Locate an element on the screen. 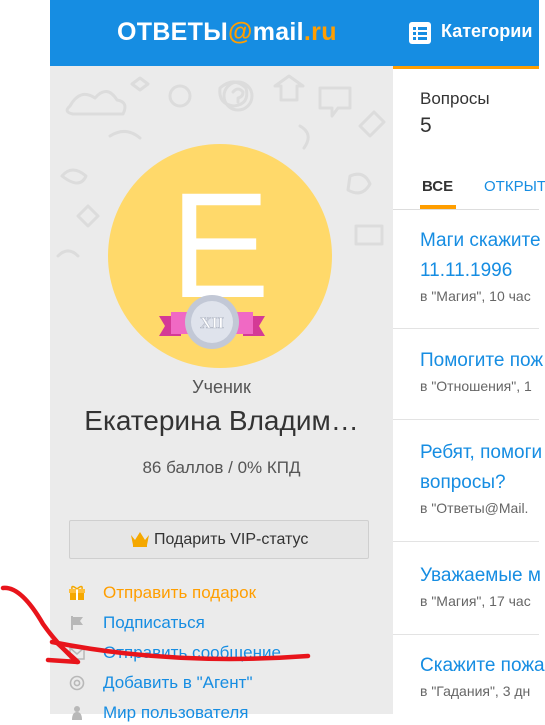 Image resolution: width=545 pixels, height=725 pixels. logo-text: ОТВЕТЫ is located at coordinates (172, 32).